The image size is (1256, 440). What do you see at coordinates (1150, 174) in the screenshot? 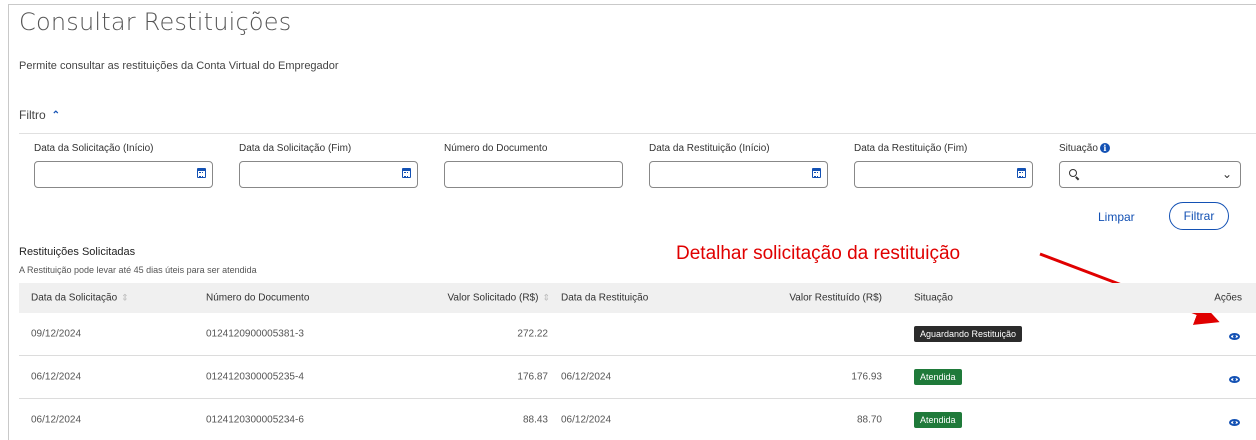
I see `situacao-select: ⌄` at bounding box center [1150, 174].